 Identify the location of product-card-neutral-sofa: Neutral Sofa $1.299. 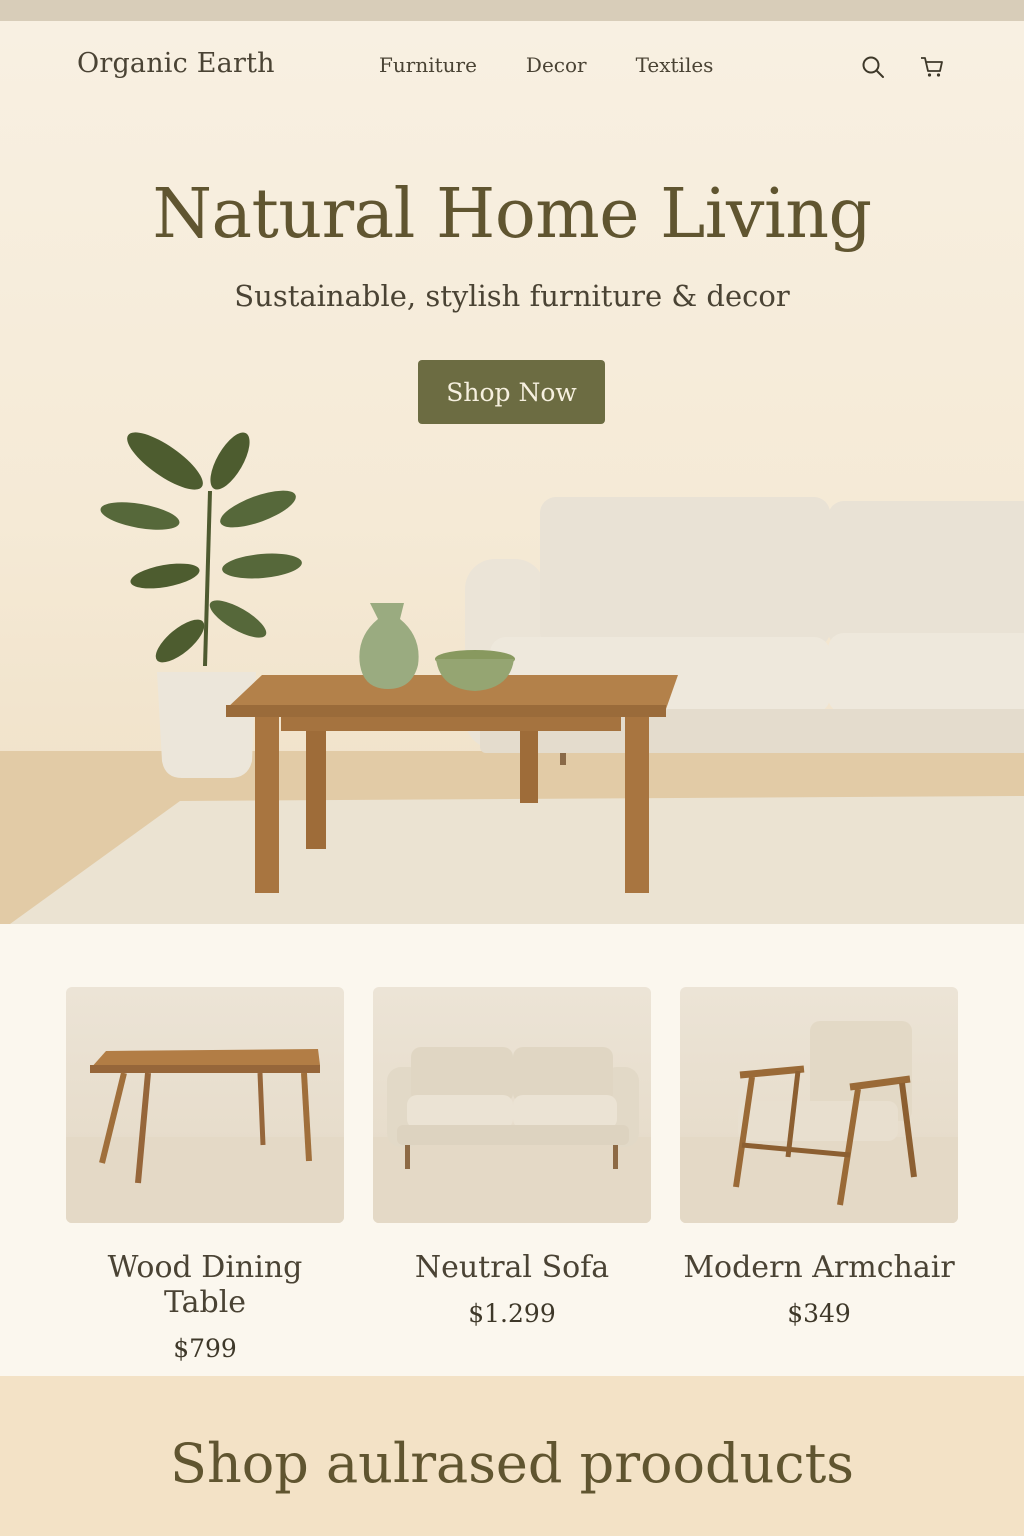
(512, 1157).